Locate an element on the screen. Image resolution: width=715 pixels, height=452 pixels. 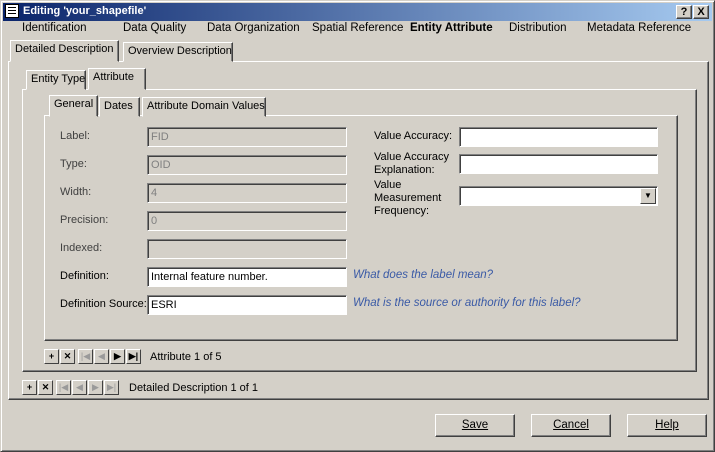
value-measurement-frequency-select: ▼ is located at coordinates (558, 196).